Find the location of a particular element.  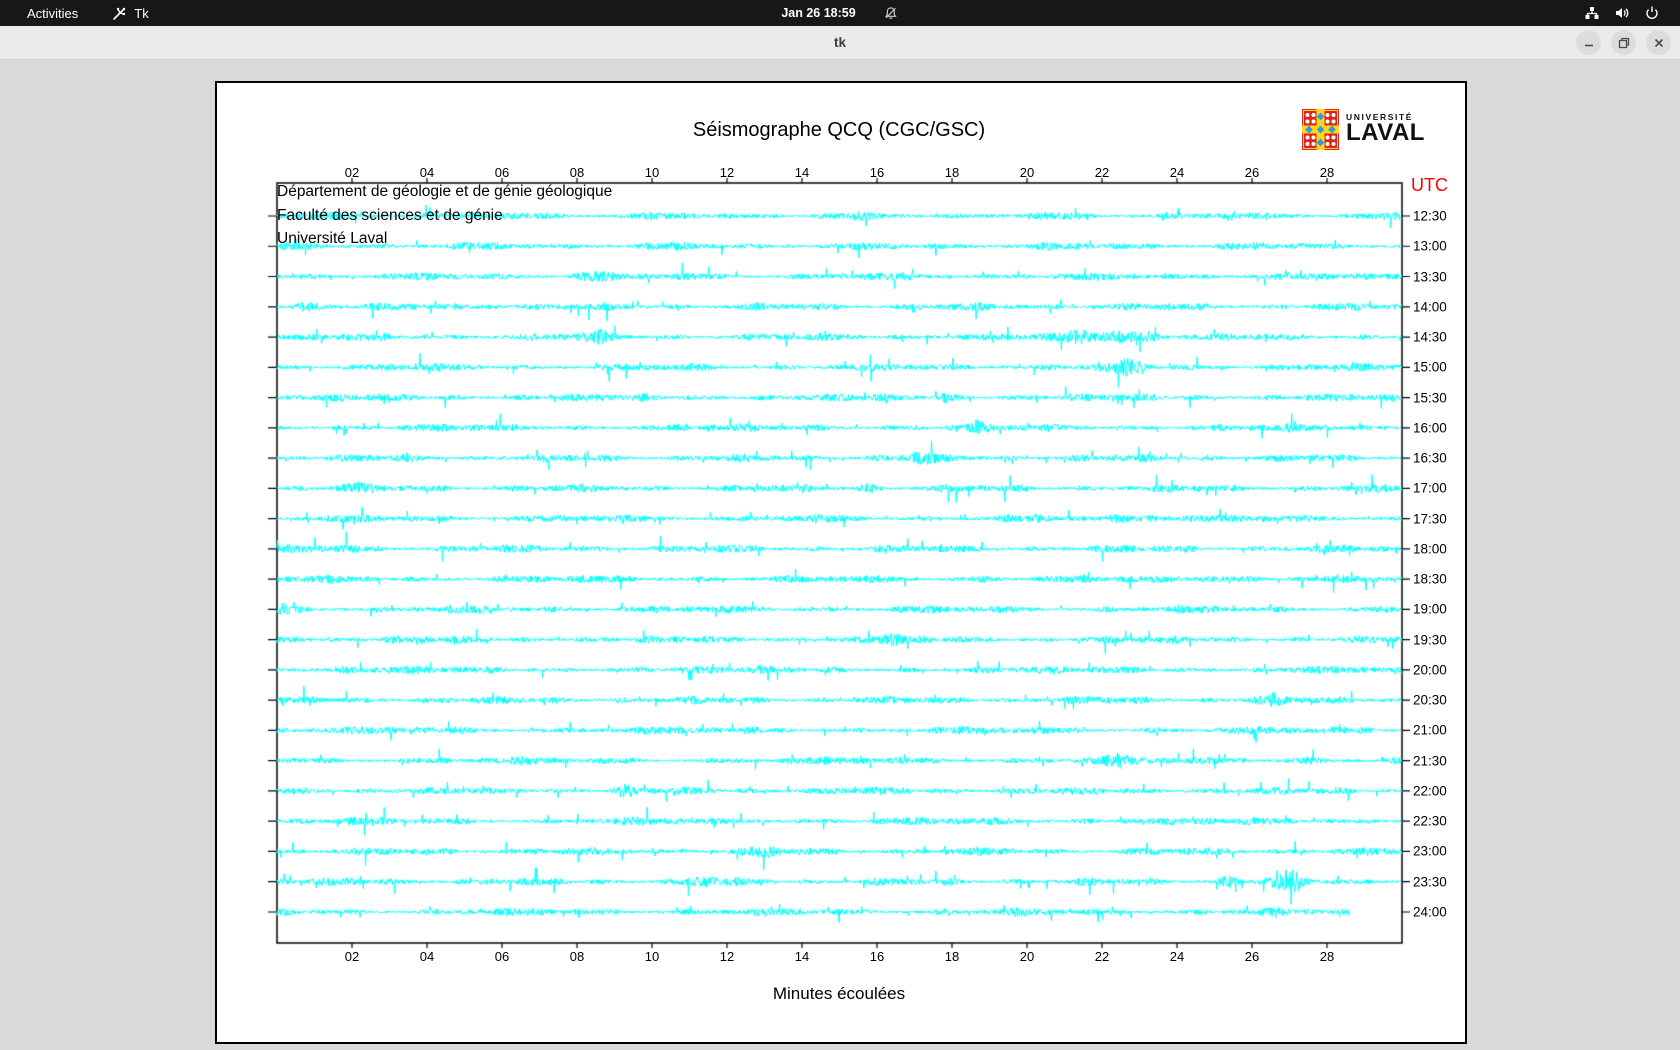

trace-time-label: 18:00 is located at coordinates (1430, 549).